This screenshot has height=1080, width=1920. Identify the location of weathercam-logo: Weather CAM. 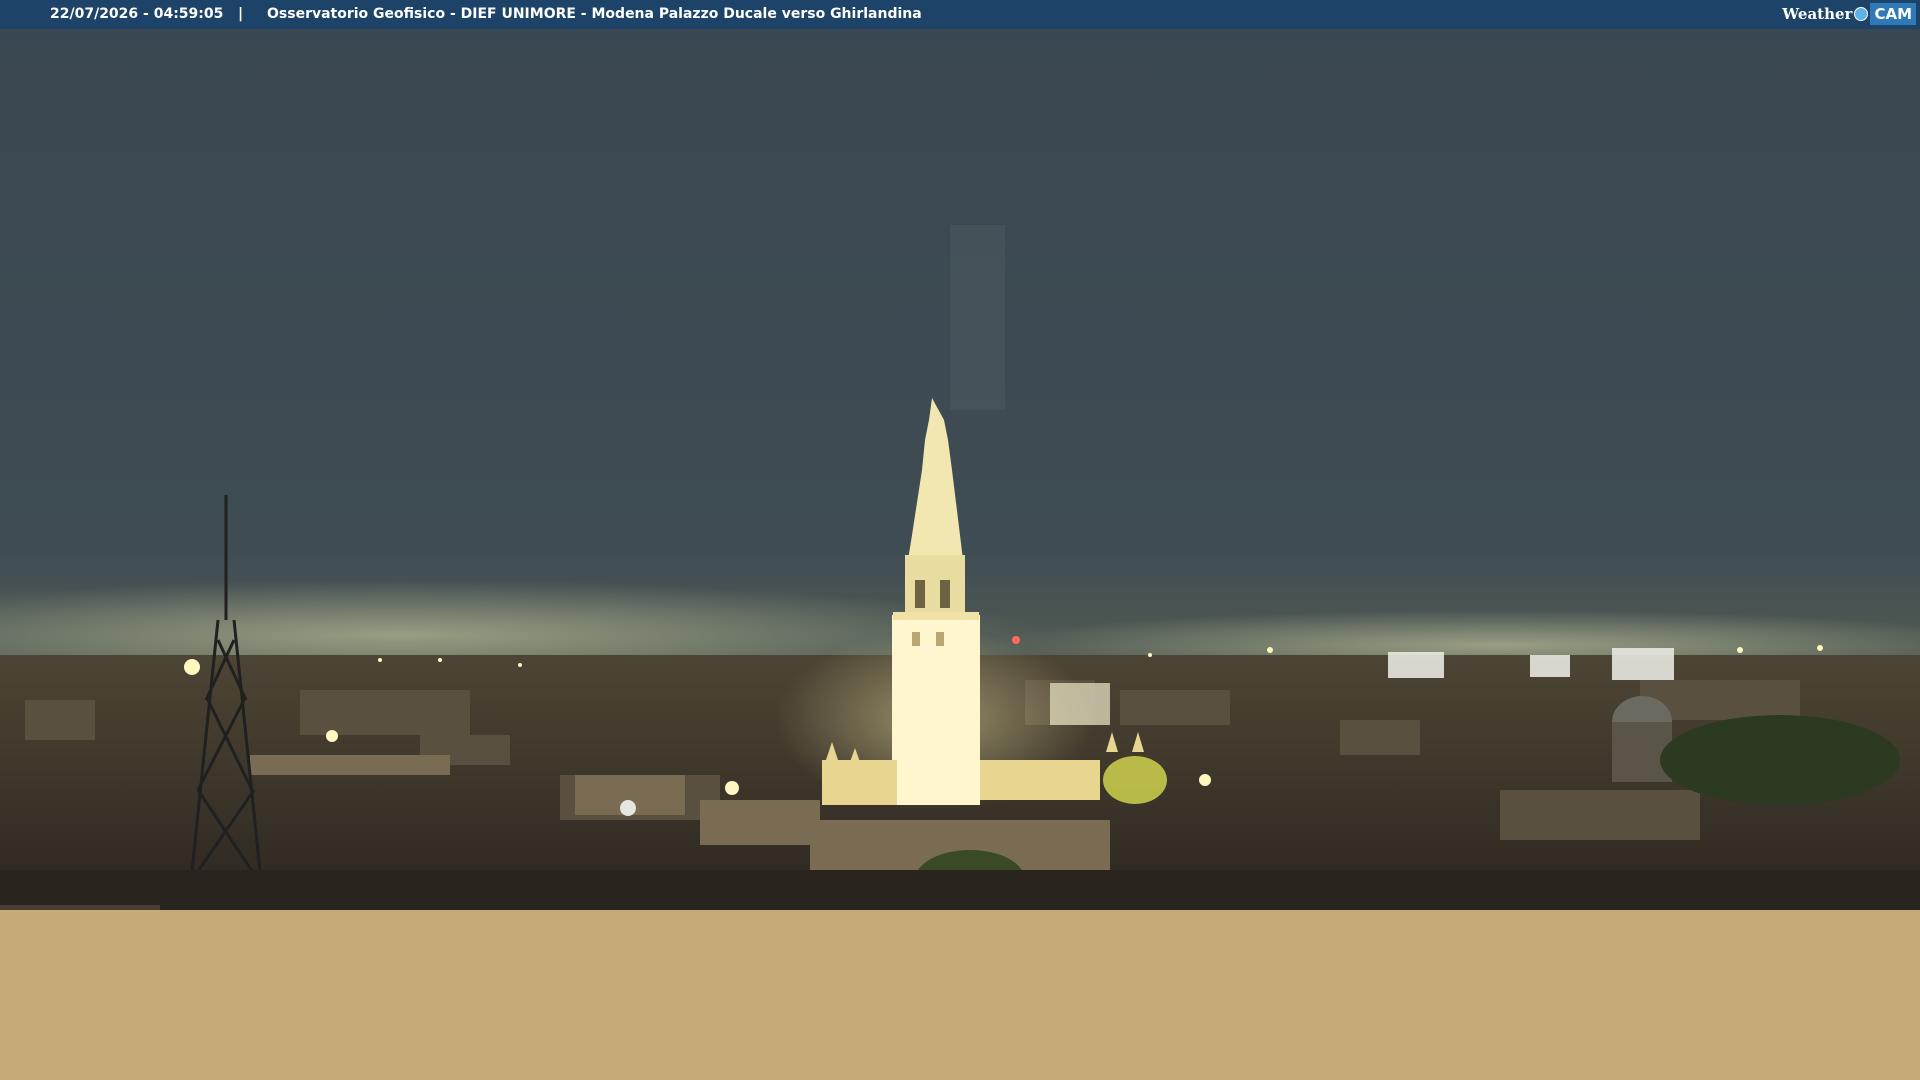
(1849, 14).